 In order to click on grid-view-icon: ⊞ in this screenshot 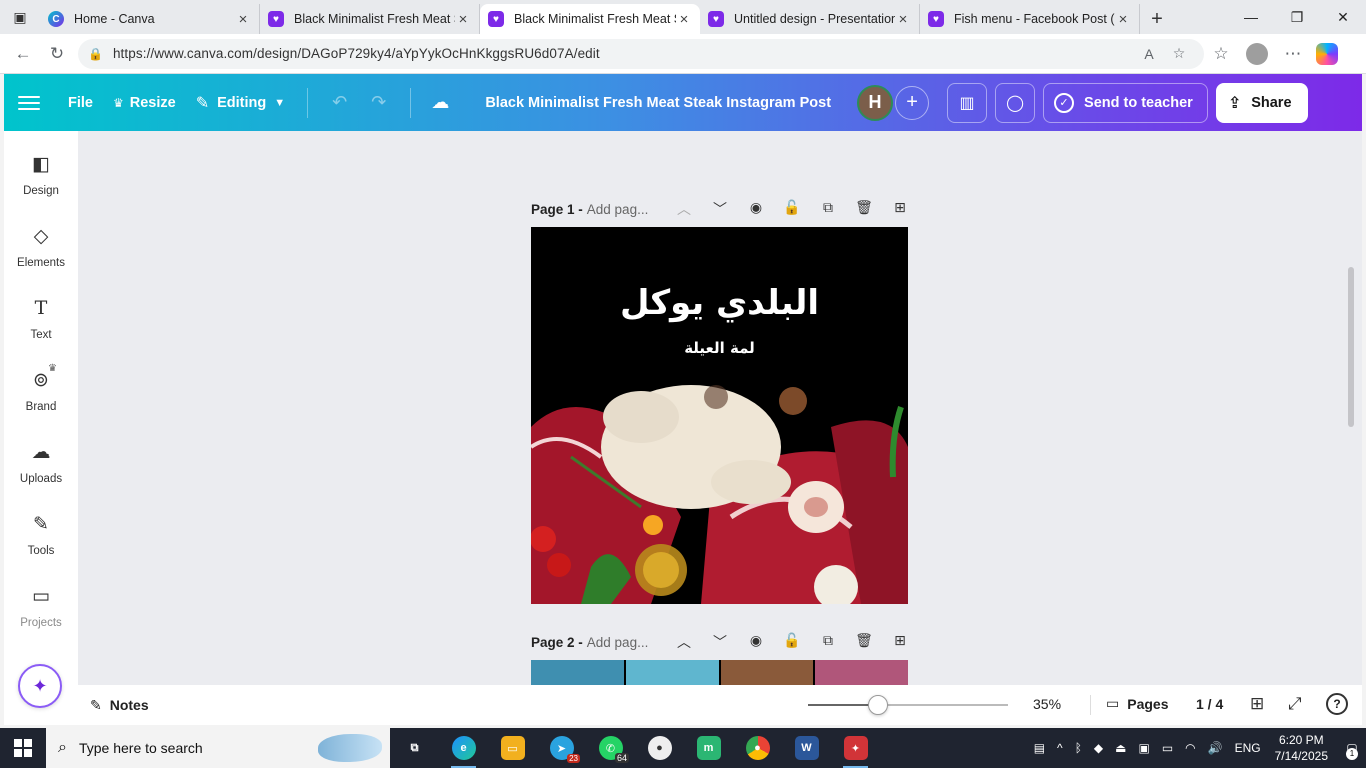, I will do `click(1257, 704)`.